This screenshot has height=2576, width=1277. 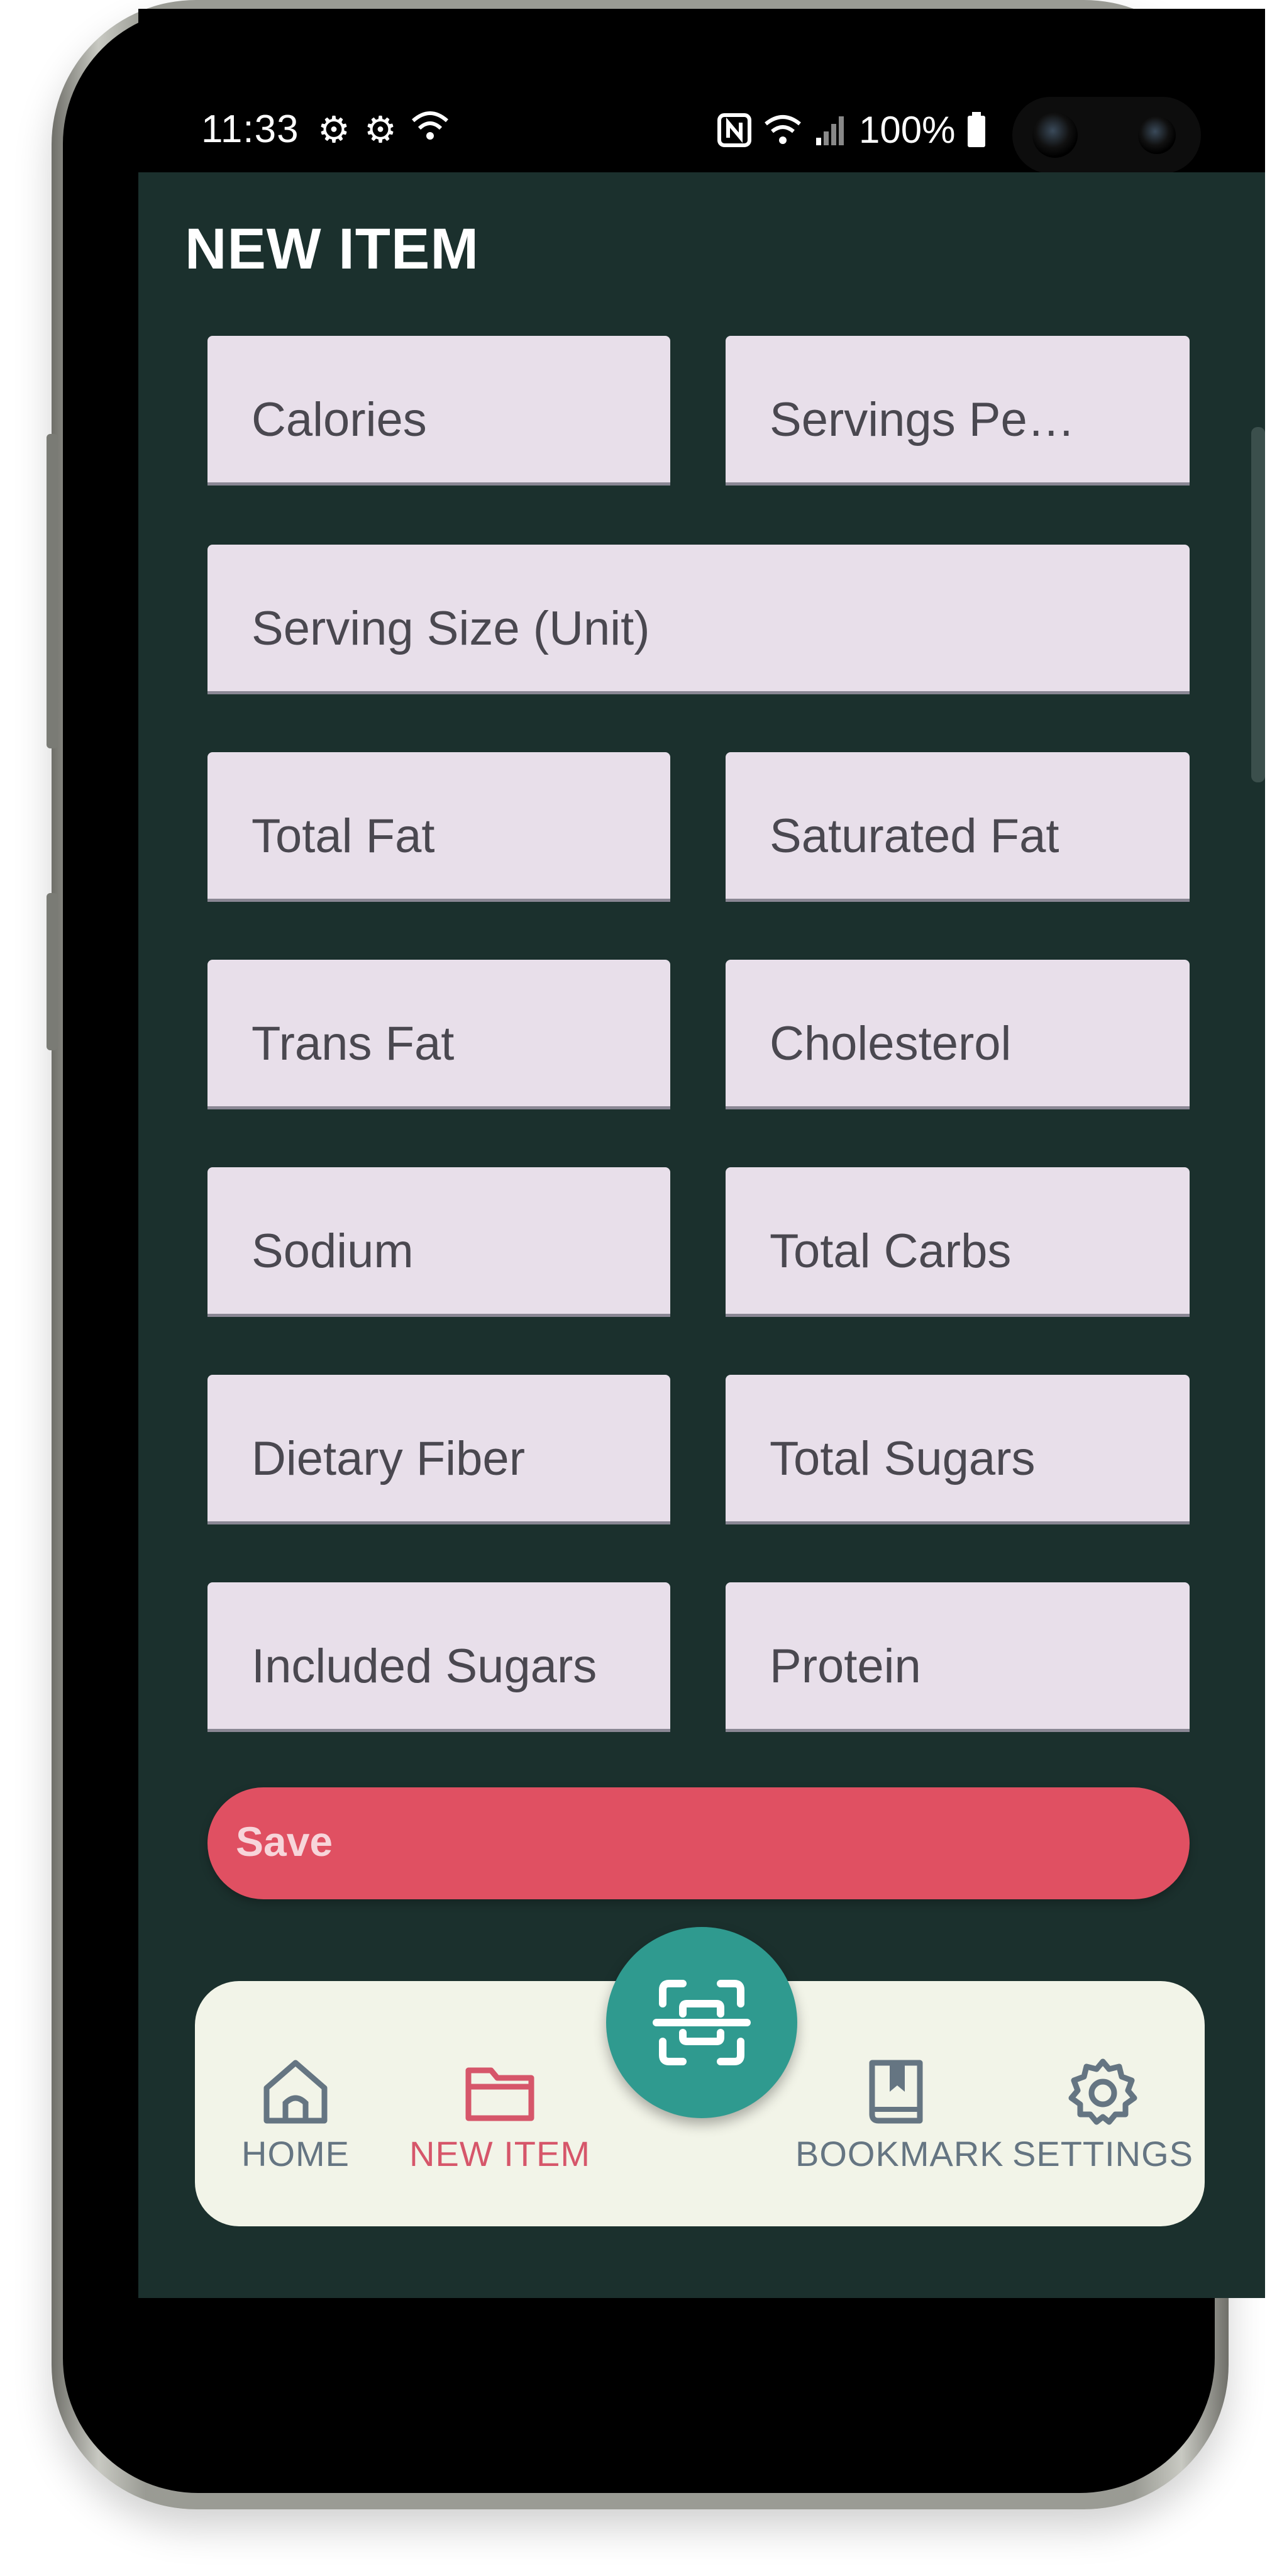 I want to click on field-label: Total Sugars, so click(x=903, y=1458).